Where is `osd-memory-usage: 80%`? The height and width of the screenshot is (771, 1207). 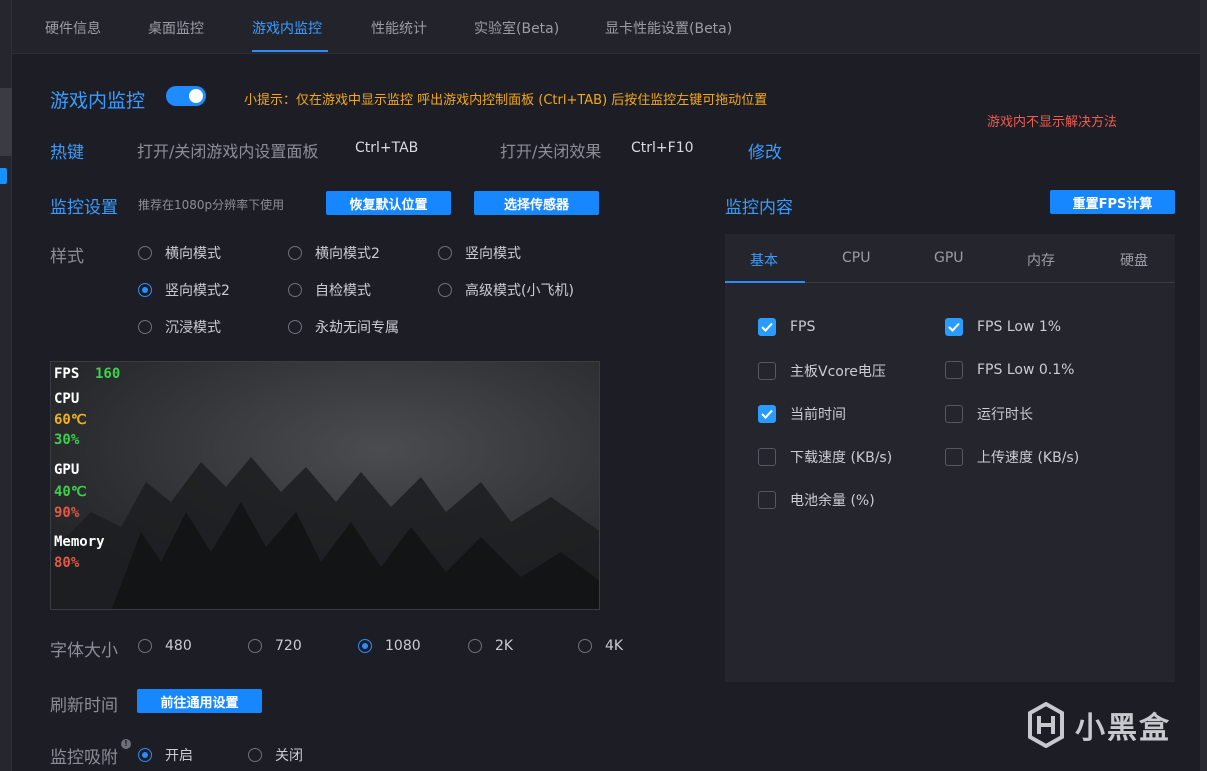 osd-memory-usage: 80% is located at coordinates (67, 563).